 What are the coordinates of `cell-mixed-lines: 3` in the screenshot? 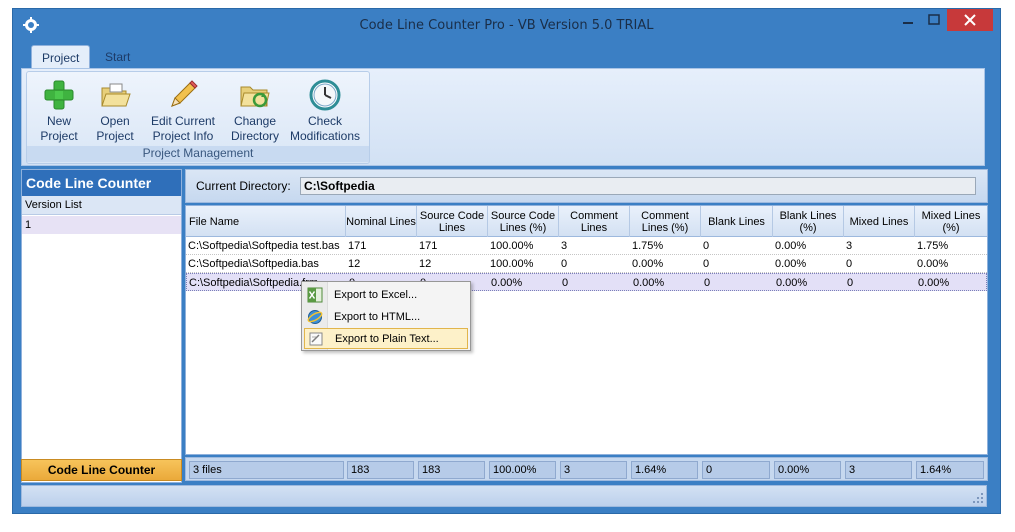 It's located at (849, 246).